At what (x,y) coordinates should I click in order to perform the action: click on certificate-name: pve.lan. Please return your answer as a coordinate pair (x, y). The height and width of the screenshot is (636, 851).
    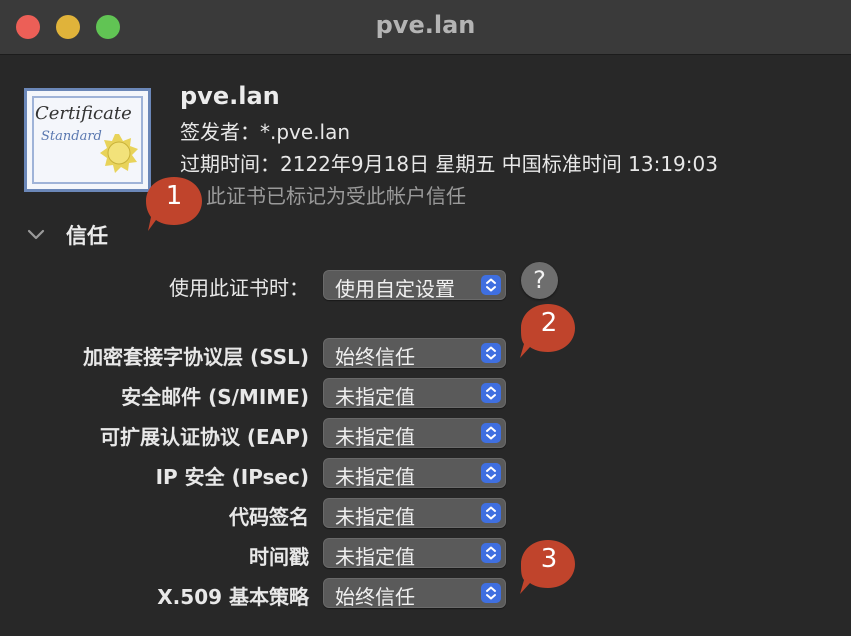
    Looking at the image, I should click on (230, 96).